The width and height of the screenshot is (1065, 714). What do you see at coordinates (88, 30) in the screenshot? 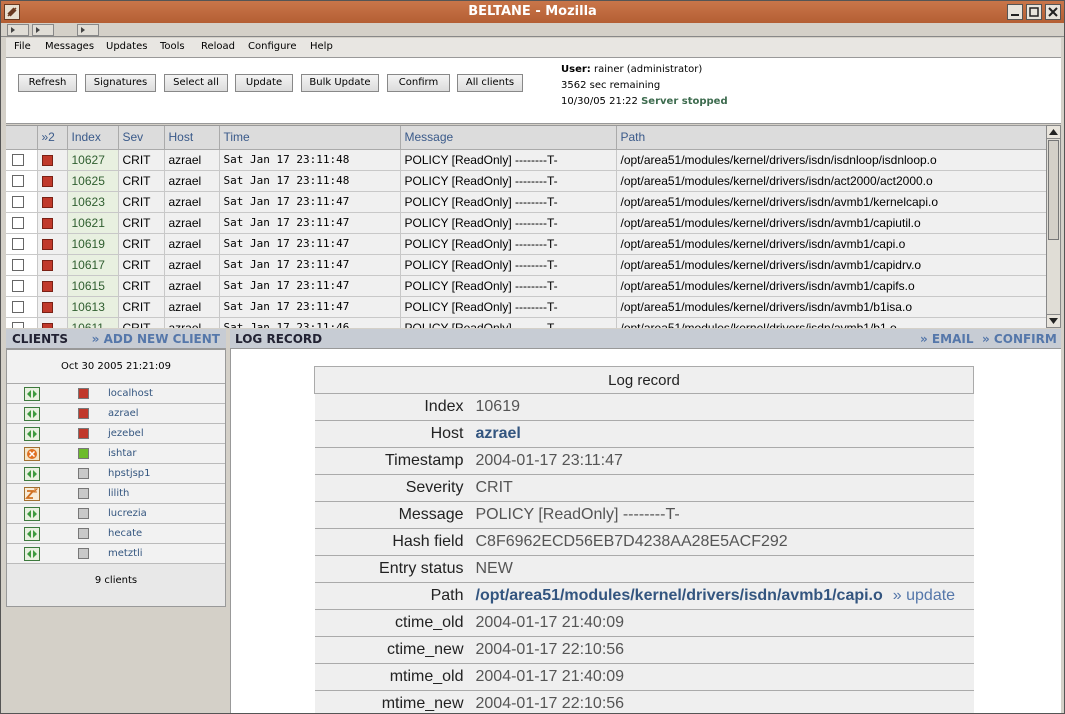
I see `tab-arrow-3-icon` at bounding box center [88, 30].